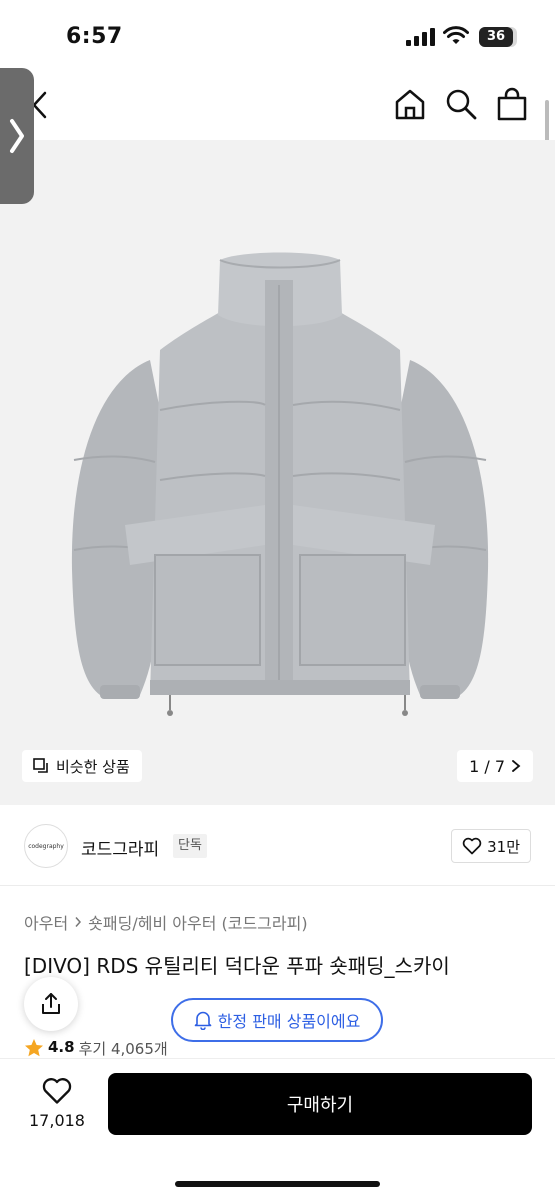 The height and width of the screenshot is (1200, 555). What do you see at coordinates (197, 922) in the screenshot?
I see `breadcrumb-item: 숏패딩/헤비 아우터 (코드그라피)` at bounding box center [197, 922].